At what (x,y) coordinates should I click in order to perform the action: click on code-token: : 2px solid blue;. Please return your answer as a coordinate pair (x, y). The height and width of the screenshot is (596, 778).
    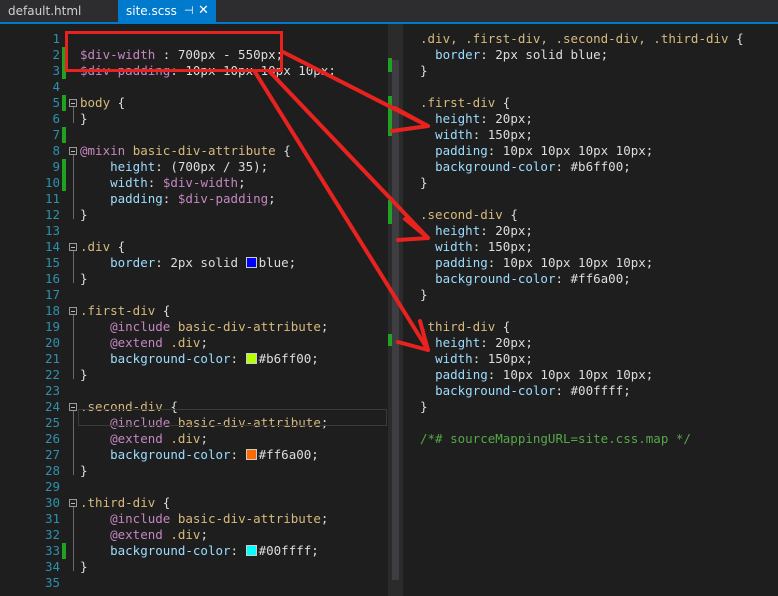
    Looking at the image, I should click on (544, 54).